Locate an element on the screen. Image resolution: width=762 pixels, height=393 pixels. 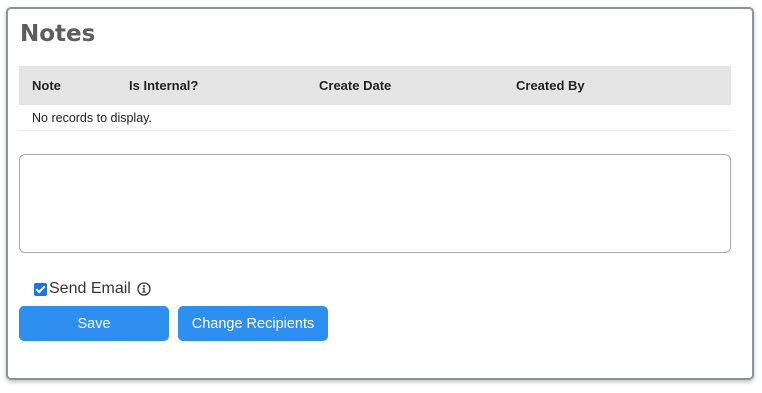
column-header-create-date: Create Date is located at coordinates (404, 85).